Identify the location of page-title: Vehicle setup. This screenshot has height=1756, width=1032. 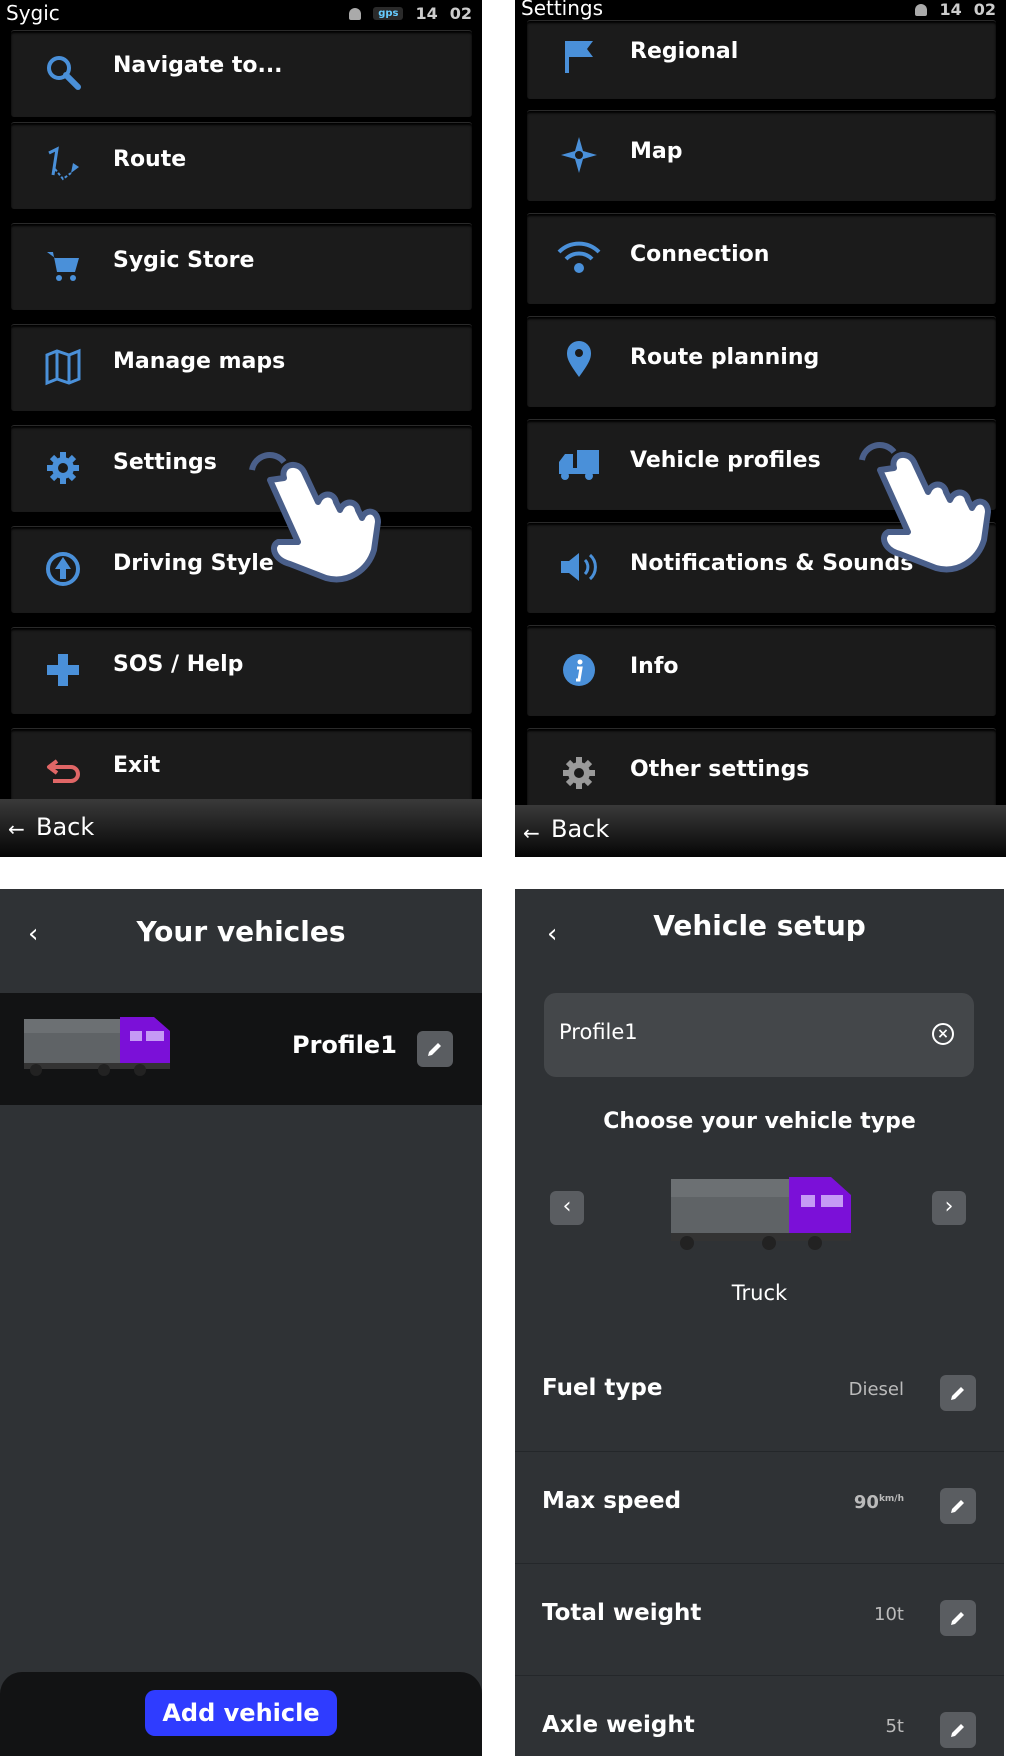
(759, 925).